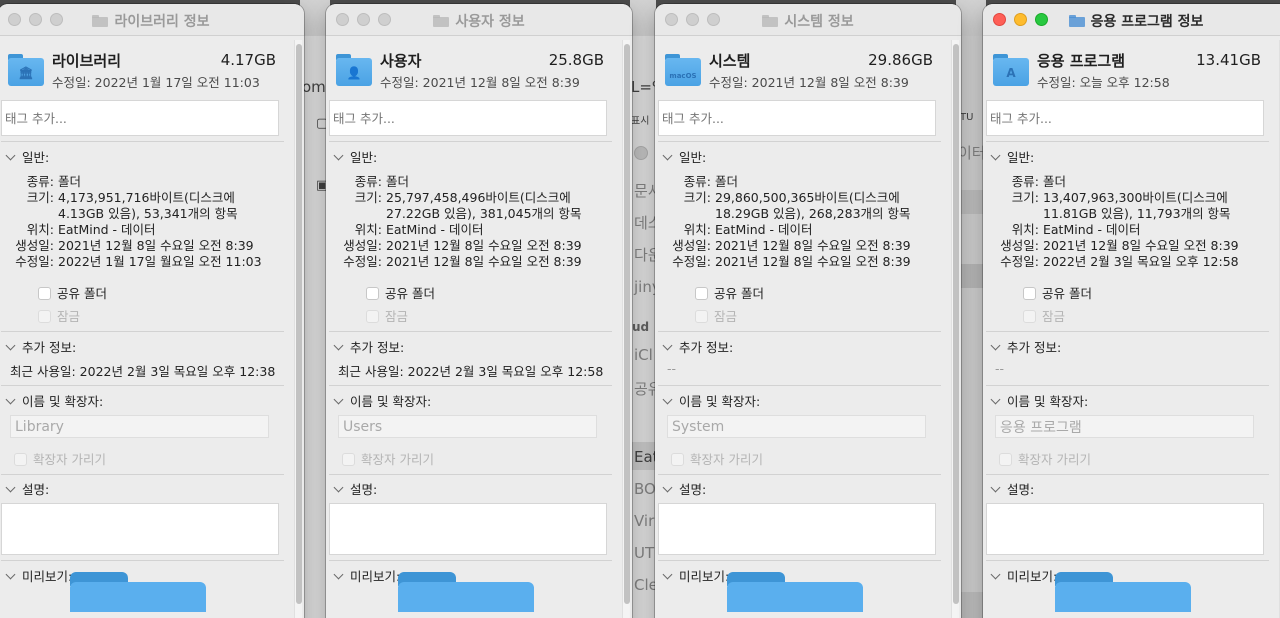 Image resolution: width=1280 pixels, height=618 pixels. What do you see at coordinates (248, 60) in the screenshot?
I see `item-size: 4.17GB` at bounding box center [248, 60].